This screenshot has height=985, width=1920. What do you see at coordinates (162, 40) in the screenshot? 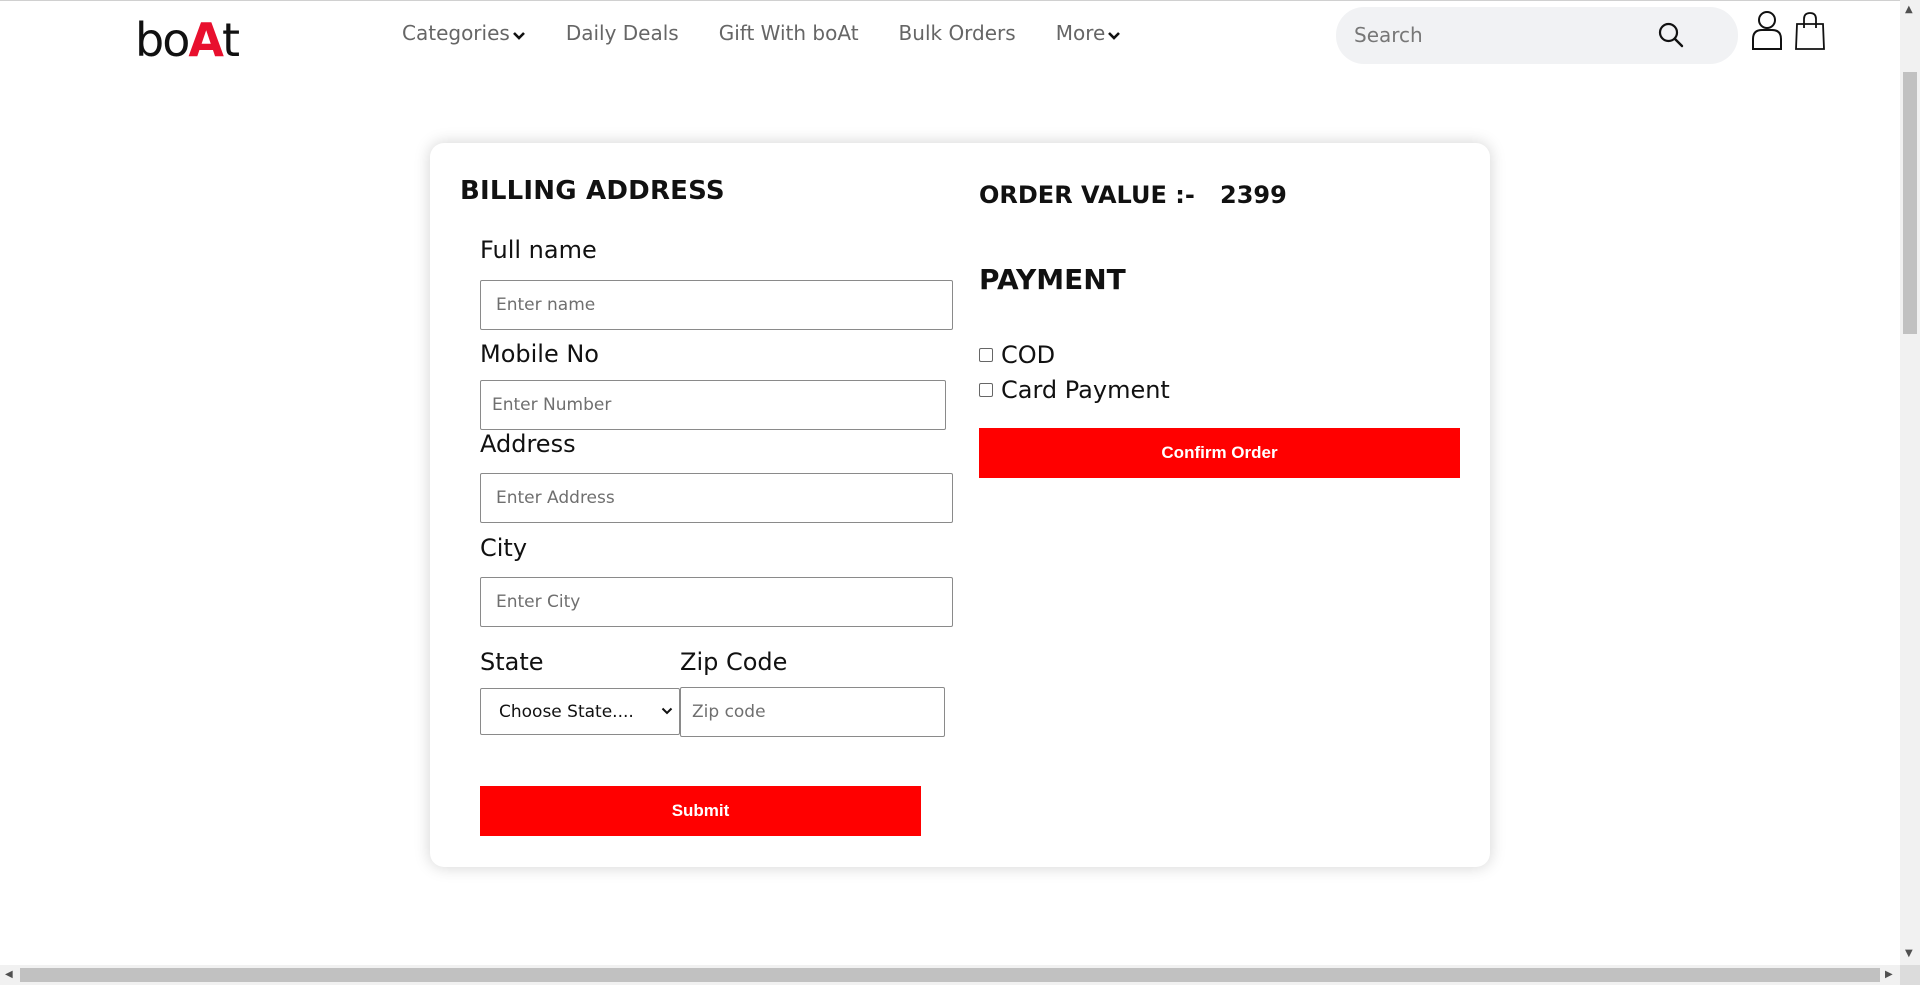
I see `logo-text-pre: bo` at bounding box center [162, 40].